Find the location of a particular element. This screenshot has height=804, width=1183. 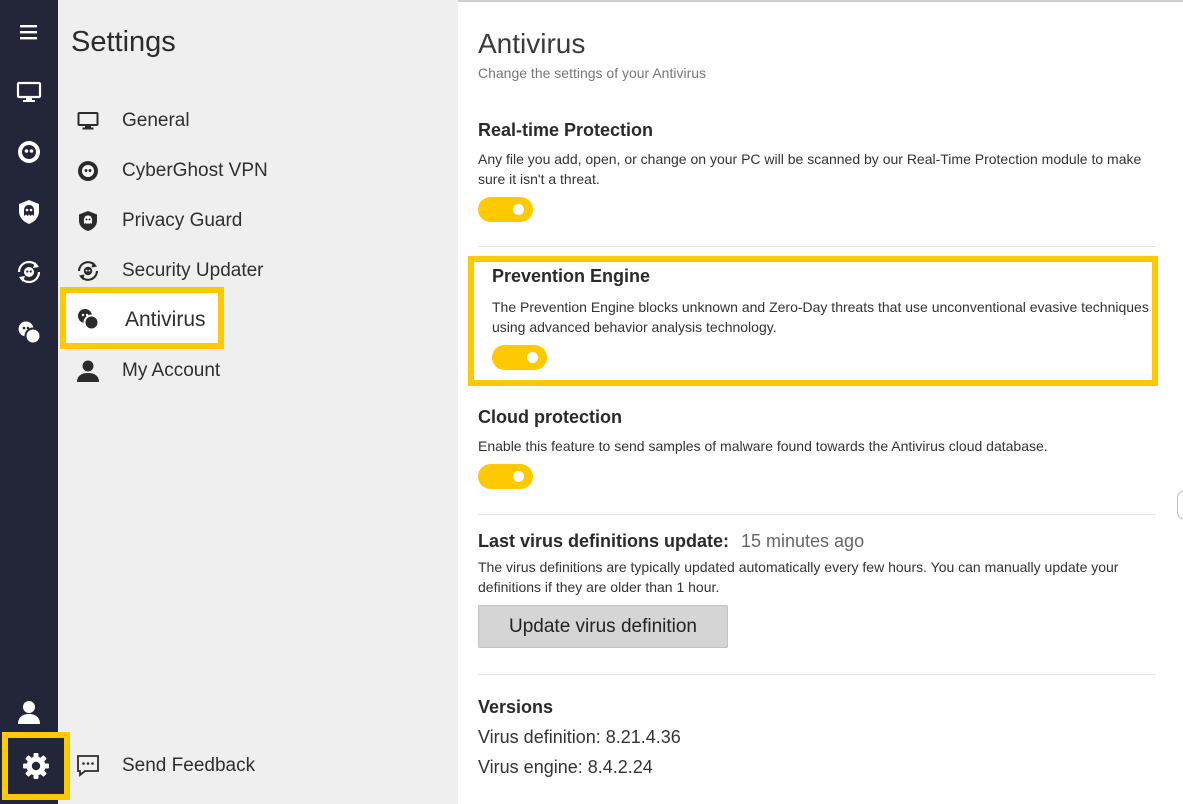

sidebar-item-label: CyberGhost VPN is located at coordinates (195, 170).